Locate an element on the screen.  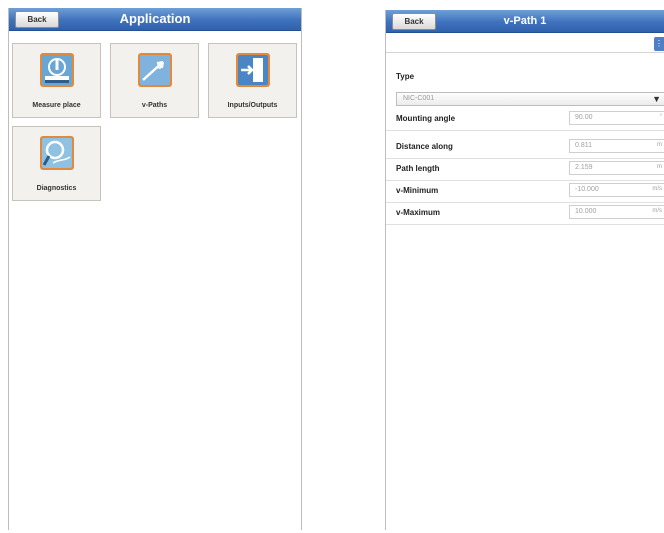
measure-place-tile: Measure place is located at coordinates (56, 80).